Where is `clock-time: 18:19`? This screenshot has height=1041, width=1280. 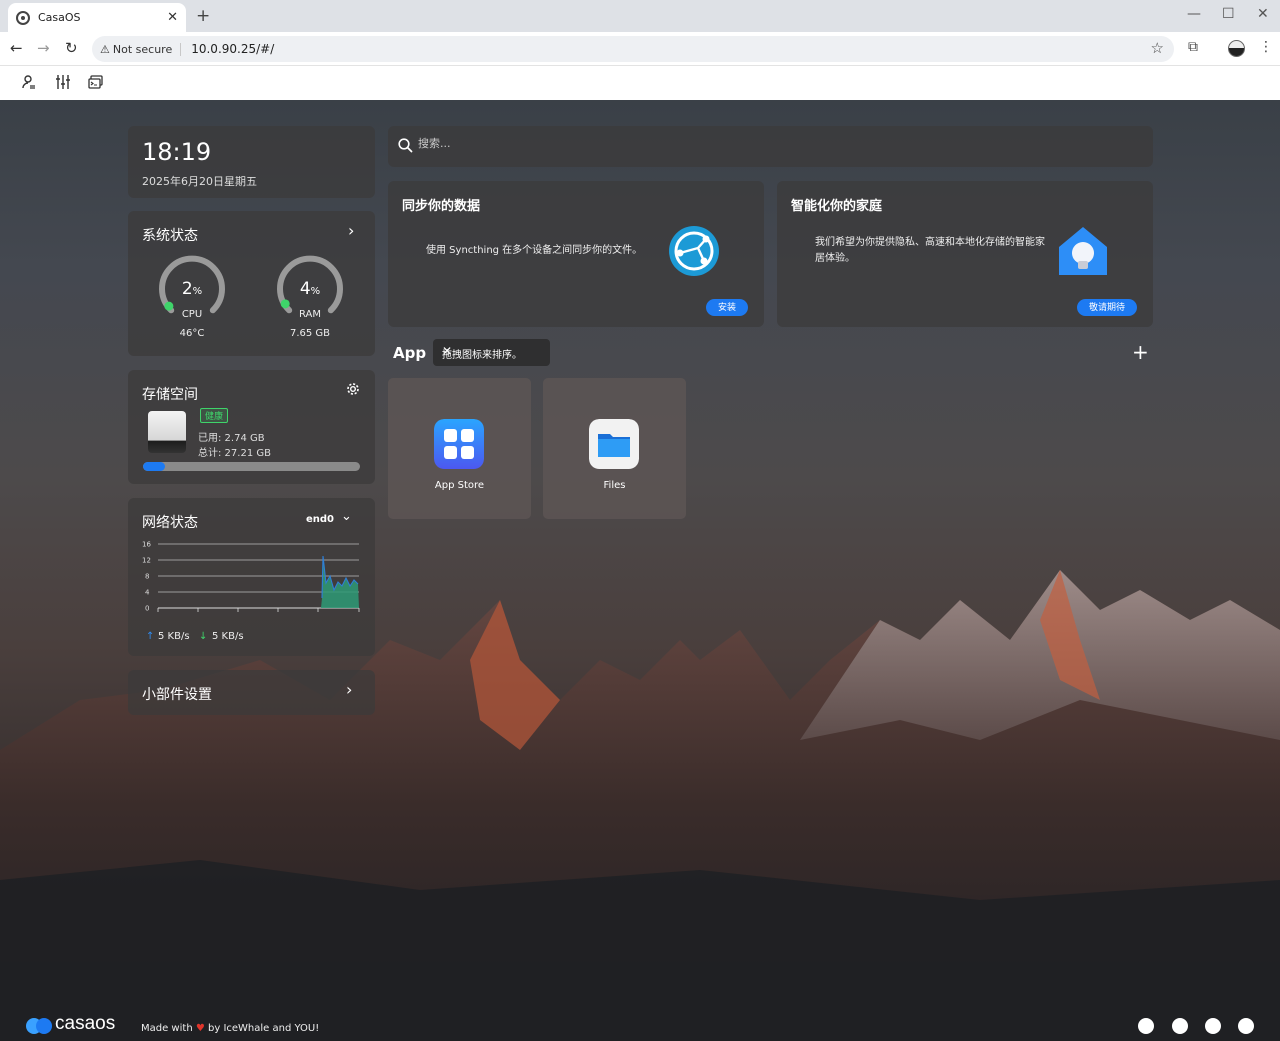 clock-time: 18:19 is located at coordinates (177, 152).